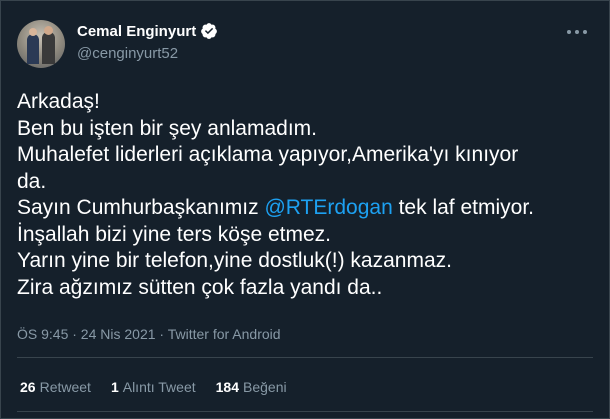  Describe the element at coordinates (577, 32) in the screenshot. I see `more-options-icon` at that location.